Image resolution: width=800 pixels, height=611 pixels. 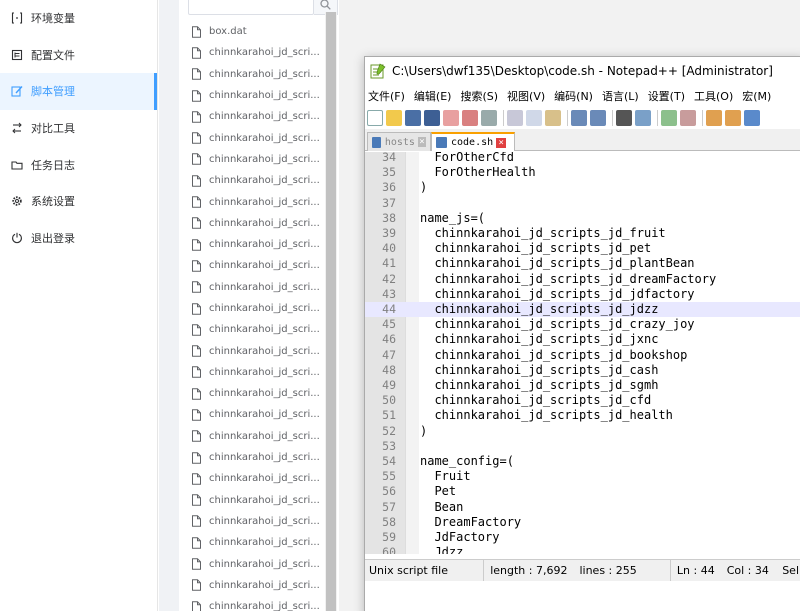 What do you see at coordinates (666, 96) in the screenshot?
I see `menu-item: 设置(T)` at bounding box center [666, 96].